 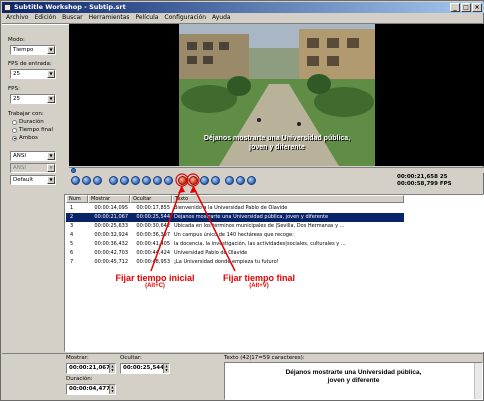 What do you see at coordinates (155, 278) in the screenshot?
I see `start-annotation-title: Fijar tiempo inicial` at bounding box center [155, 278].